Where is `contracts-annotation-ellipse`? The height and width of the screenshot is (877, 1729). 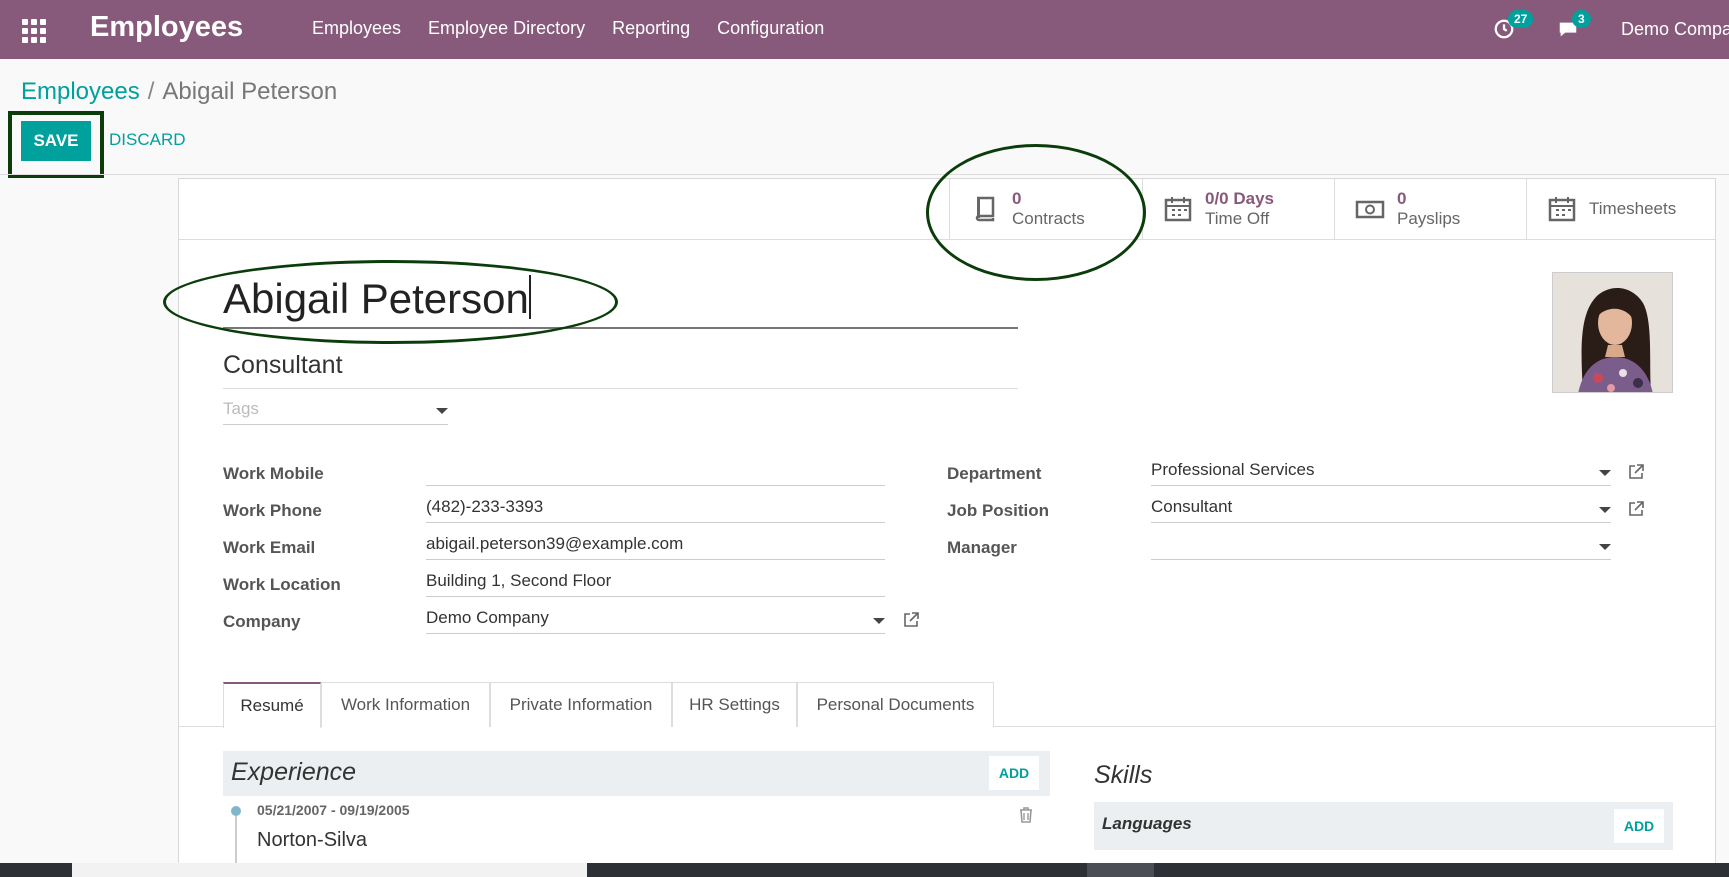
contracts-annotation-ellipse is located at coordinates (1036, 212).